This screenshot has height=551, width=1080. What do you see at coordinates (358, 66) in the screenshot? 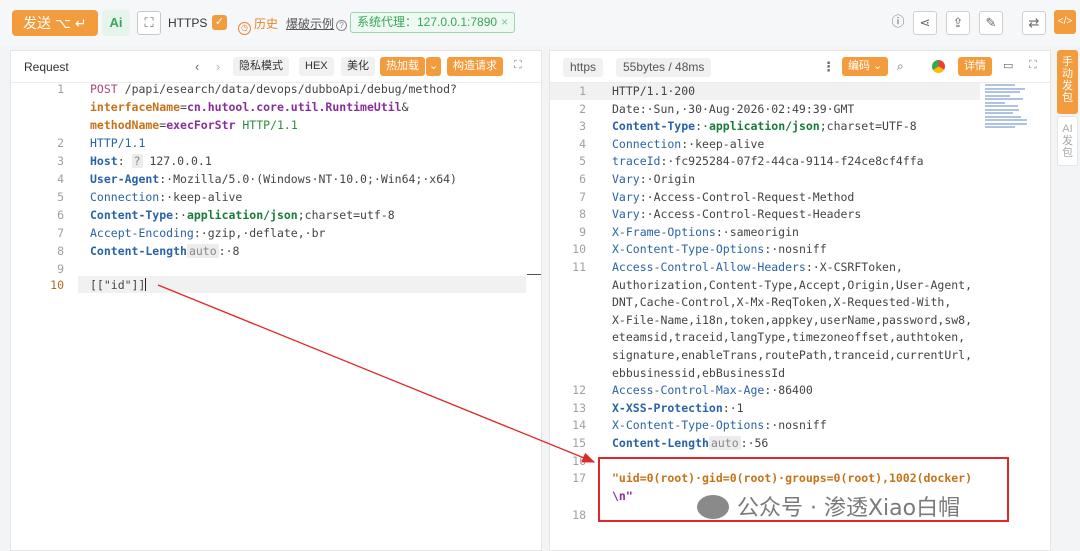
I see `beautify-button: 美化` at bounding box center [358, 66].